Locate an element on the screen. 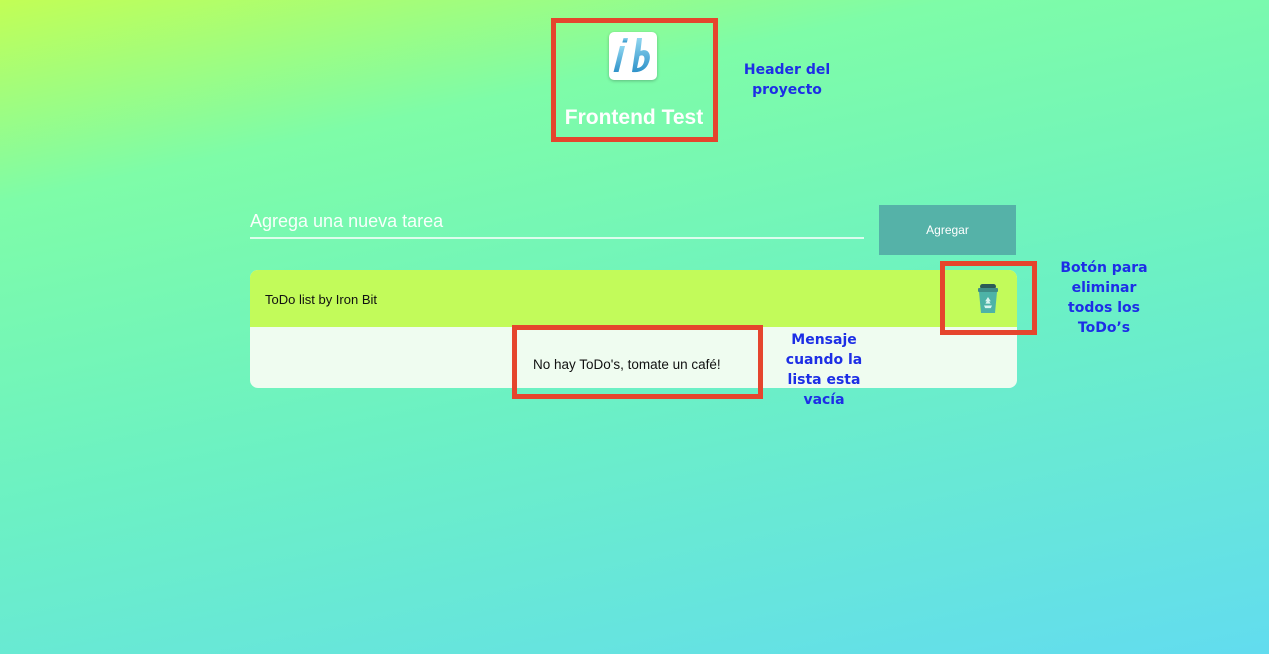  delete-all-annotation-note: Botón para eliminar todos los ToDo’s is located at coordinates (1104, 298).